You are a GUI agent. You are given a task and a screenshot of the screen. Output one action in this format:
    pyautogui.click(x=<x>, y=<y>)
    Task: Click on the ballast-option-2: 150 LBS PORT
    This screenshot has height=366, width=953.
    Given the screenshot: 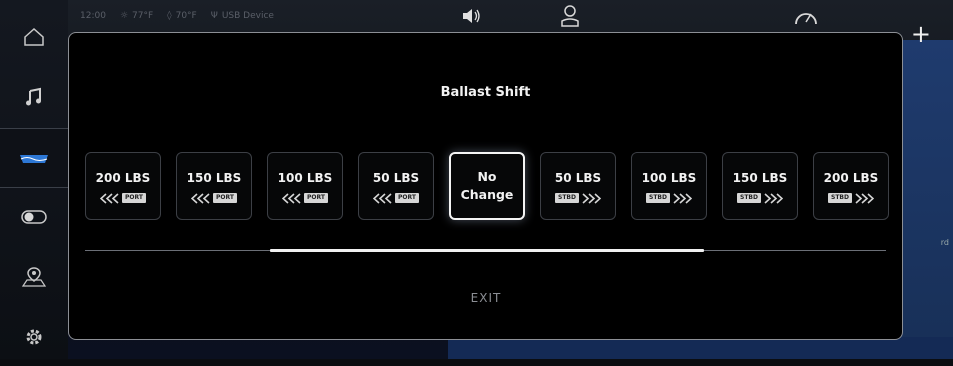 What is the action you would take?
    pyautogui.click(x=214, y=186)
    